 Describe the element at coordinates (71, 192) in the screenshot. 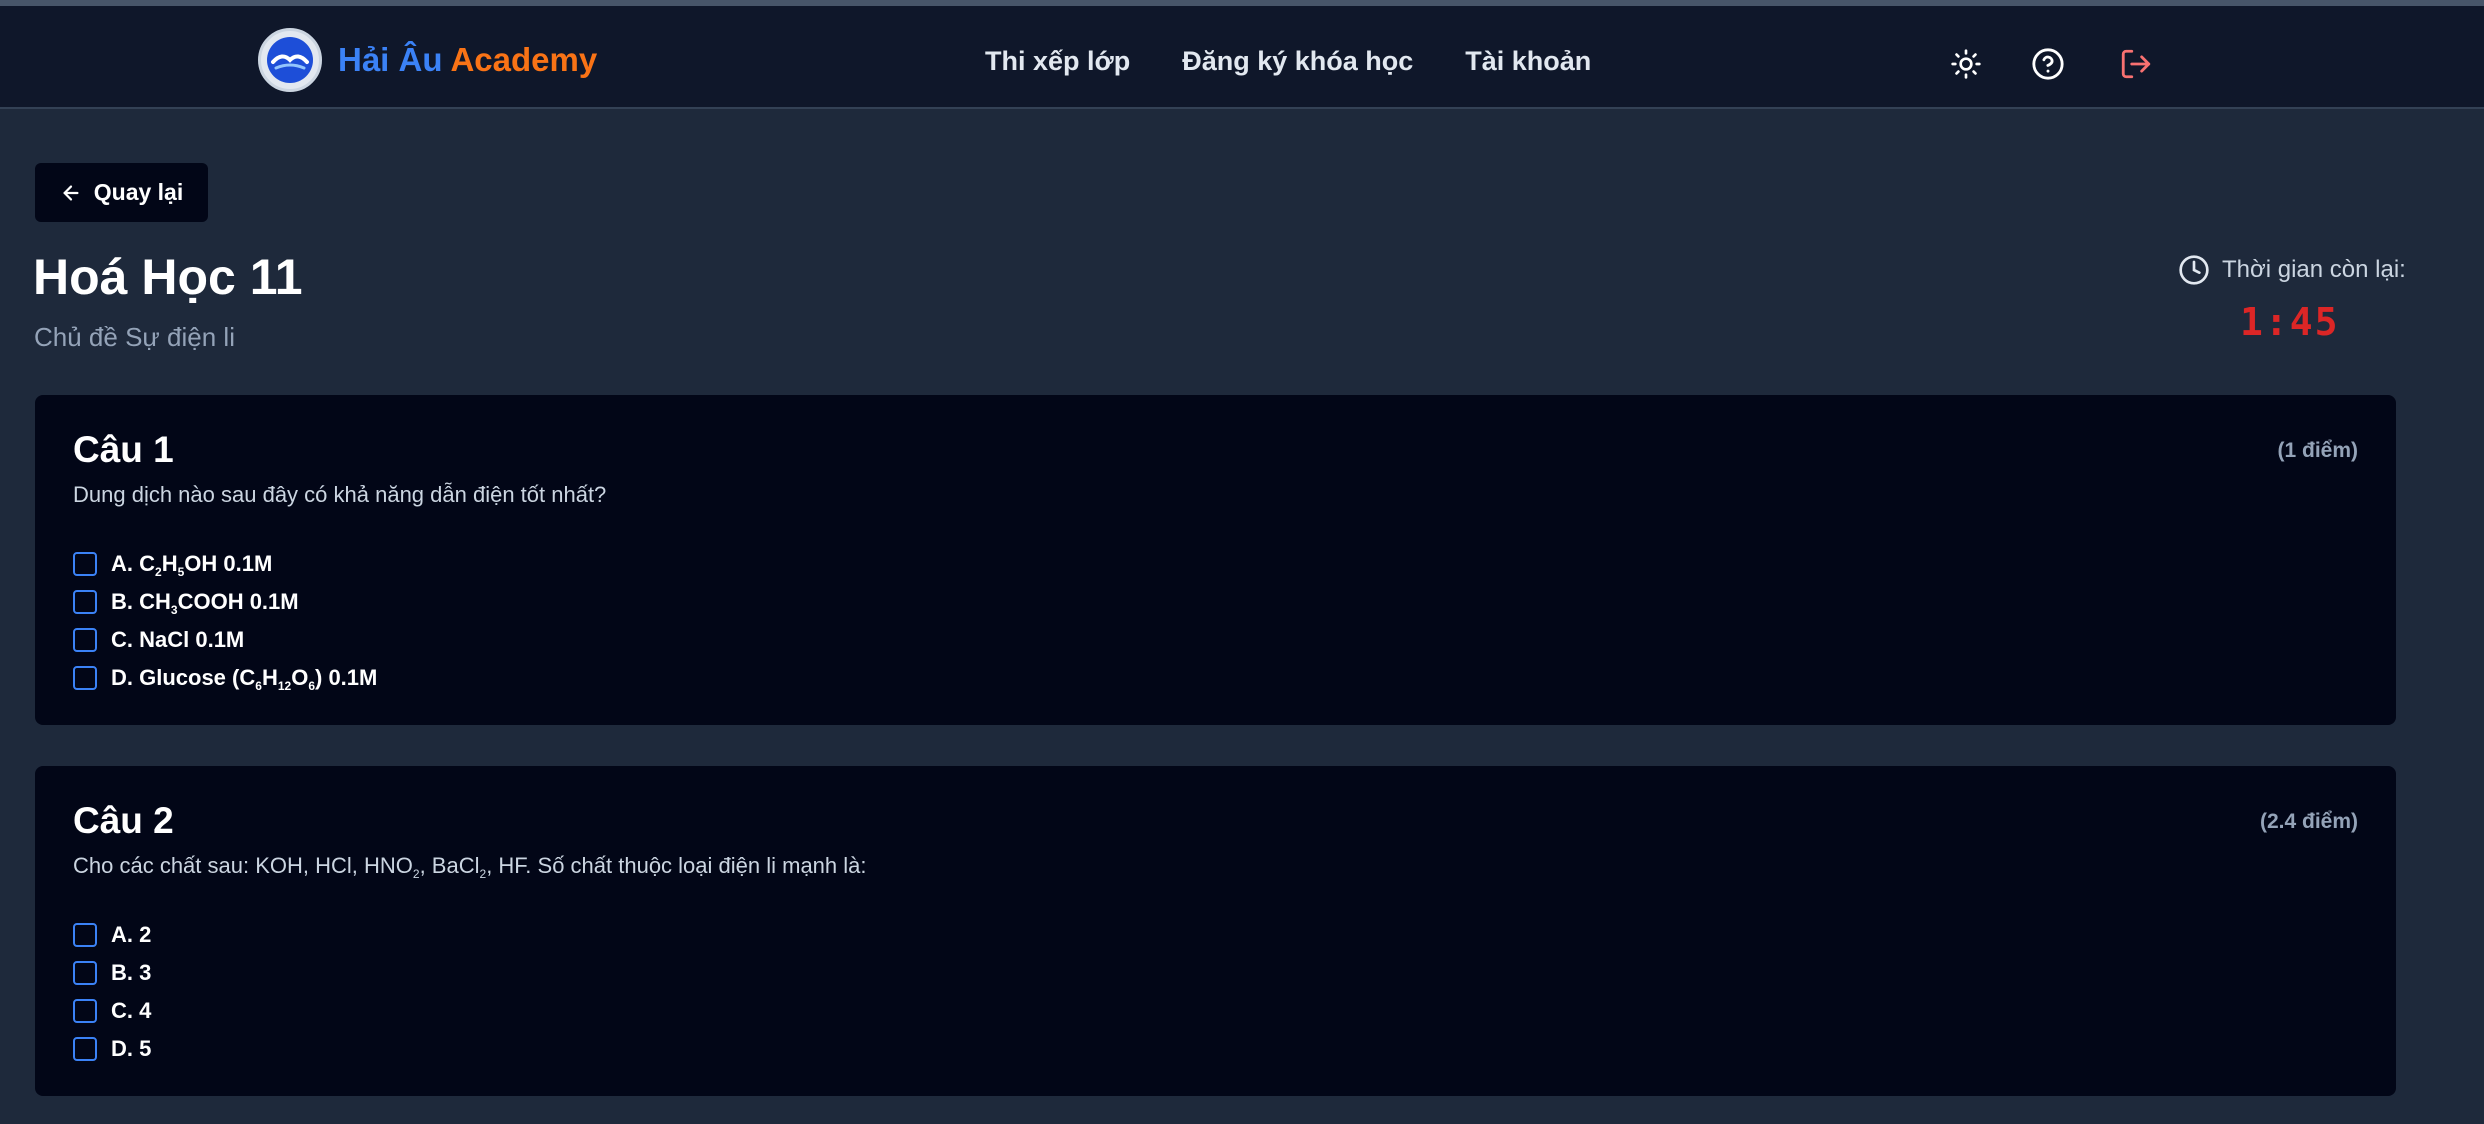

I see `arrow-left-icon` at that location.